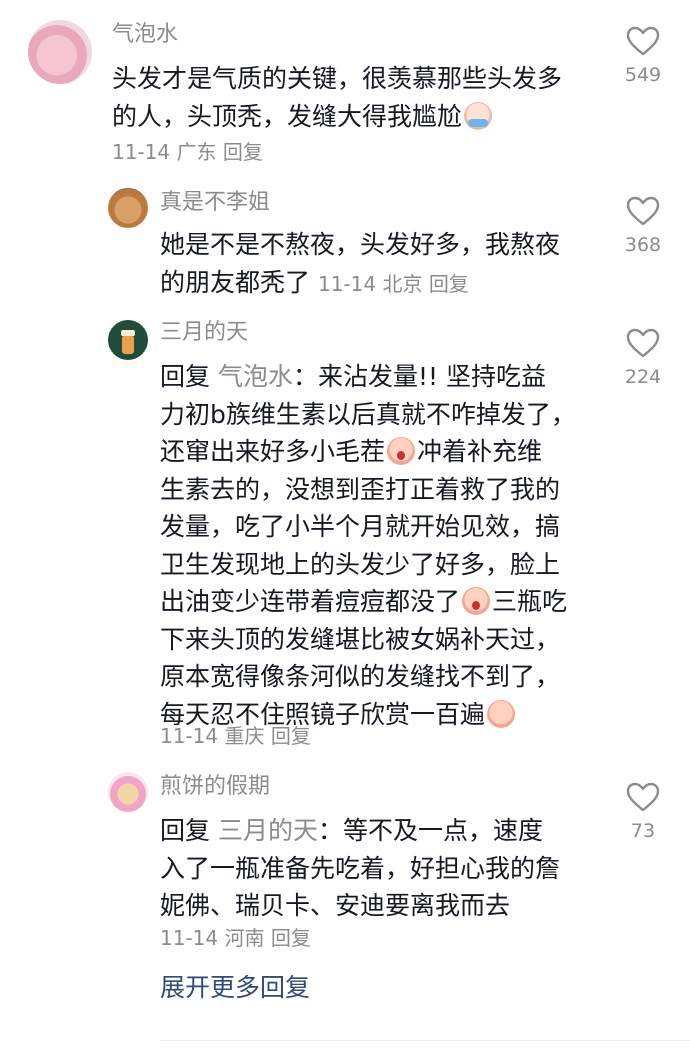 The height and width of the screenshot is (1057, 690). I want to click on comment-line: 头发才是气质的关键，很羡慕那些头发多, so click(337, 78).